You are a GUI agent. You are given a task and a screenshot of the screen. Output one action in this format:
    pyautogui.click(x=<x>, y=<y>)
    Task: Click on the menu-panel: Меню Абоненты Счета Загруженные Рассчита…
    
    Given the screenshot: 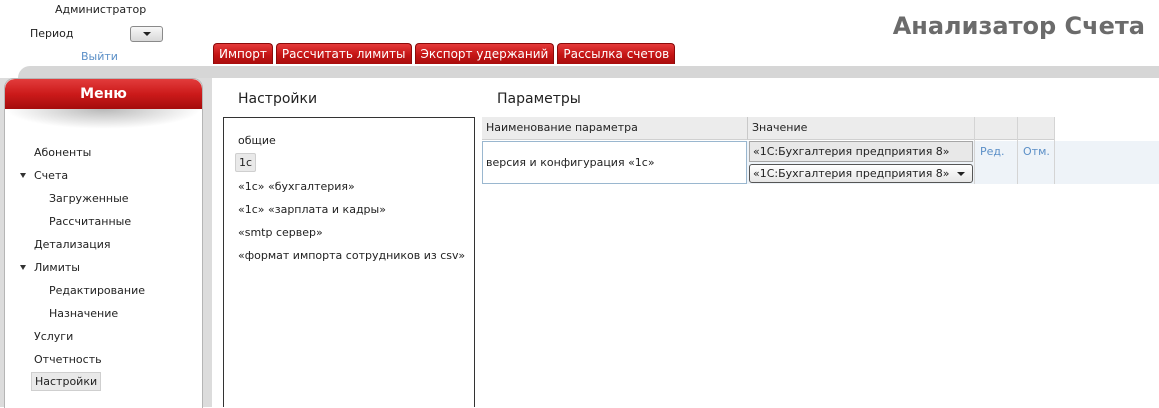 What is the action you would take?
    pyautogui.click(x=103, y=243)
    